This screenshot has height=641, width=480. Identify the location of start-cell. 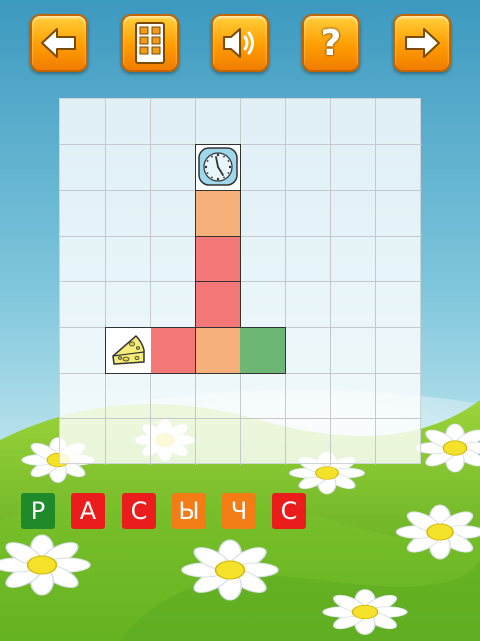
(218, 167).